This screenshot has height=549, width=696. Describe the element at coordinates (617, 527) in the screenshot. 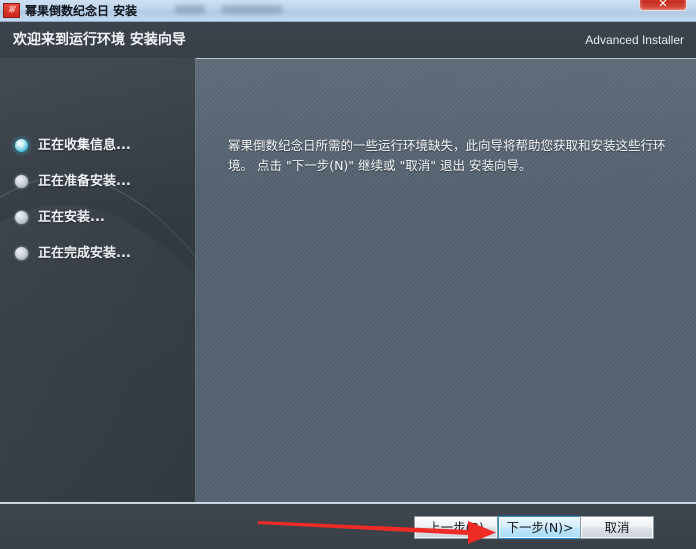

I see `cancel-button: 取消` at that location.